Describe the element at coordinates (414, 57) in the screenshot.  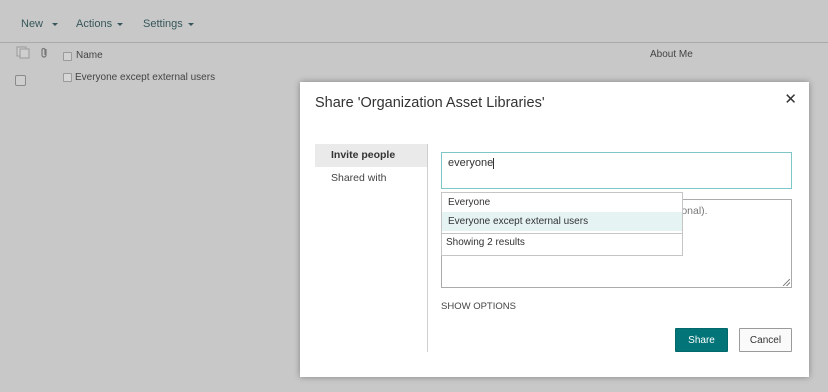
I see `list-header: Name About Me` at that location.